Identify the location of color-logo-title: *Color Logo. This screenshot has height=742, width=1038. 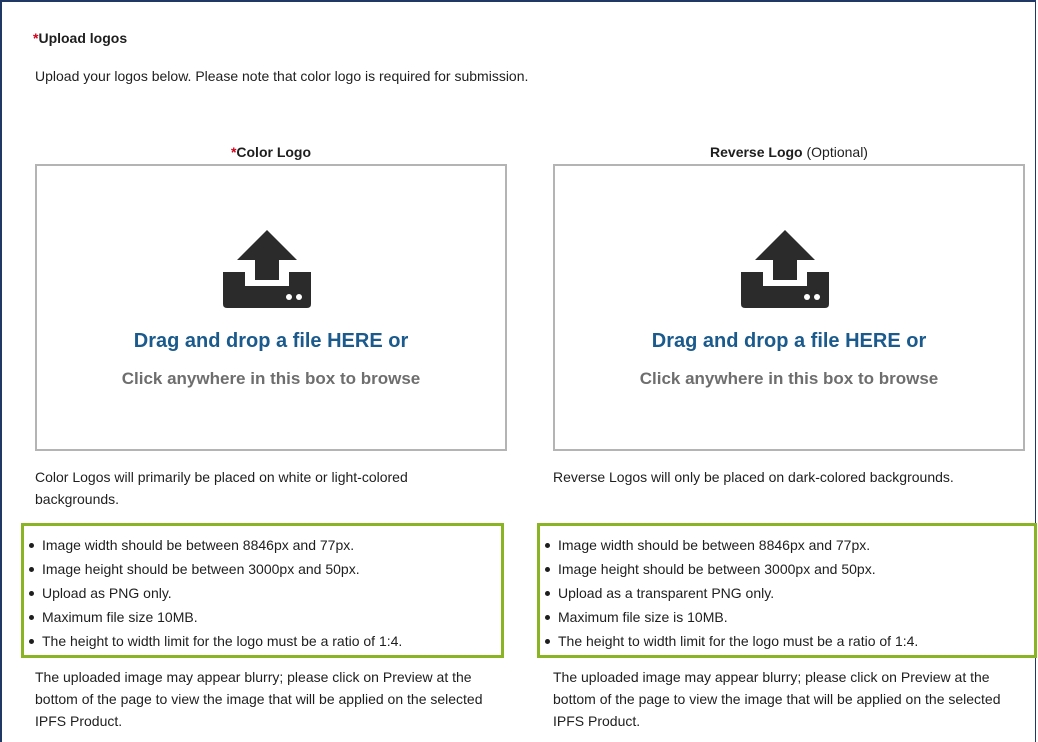
(271, 152).